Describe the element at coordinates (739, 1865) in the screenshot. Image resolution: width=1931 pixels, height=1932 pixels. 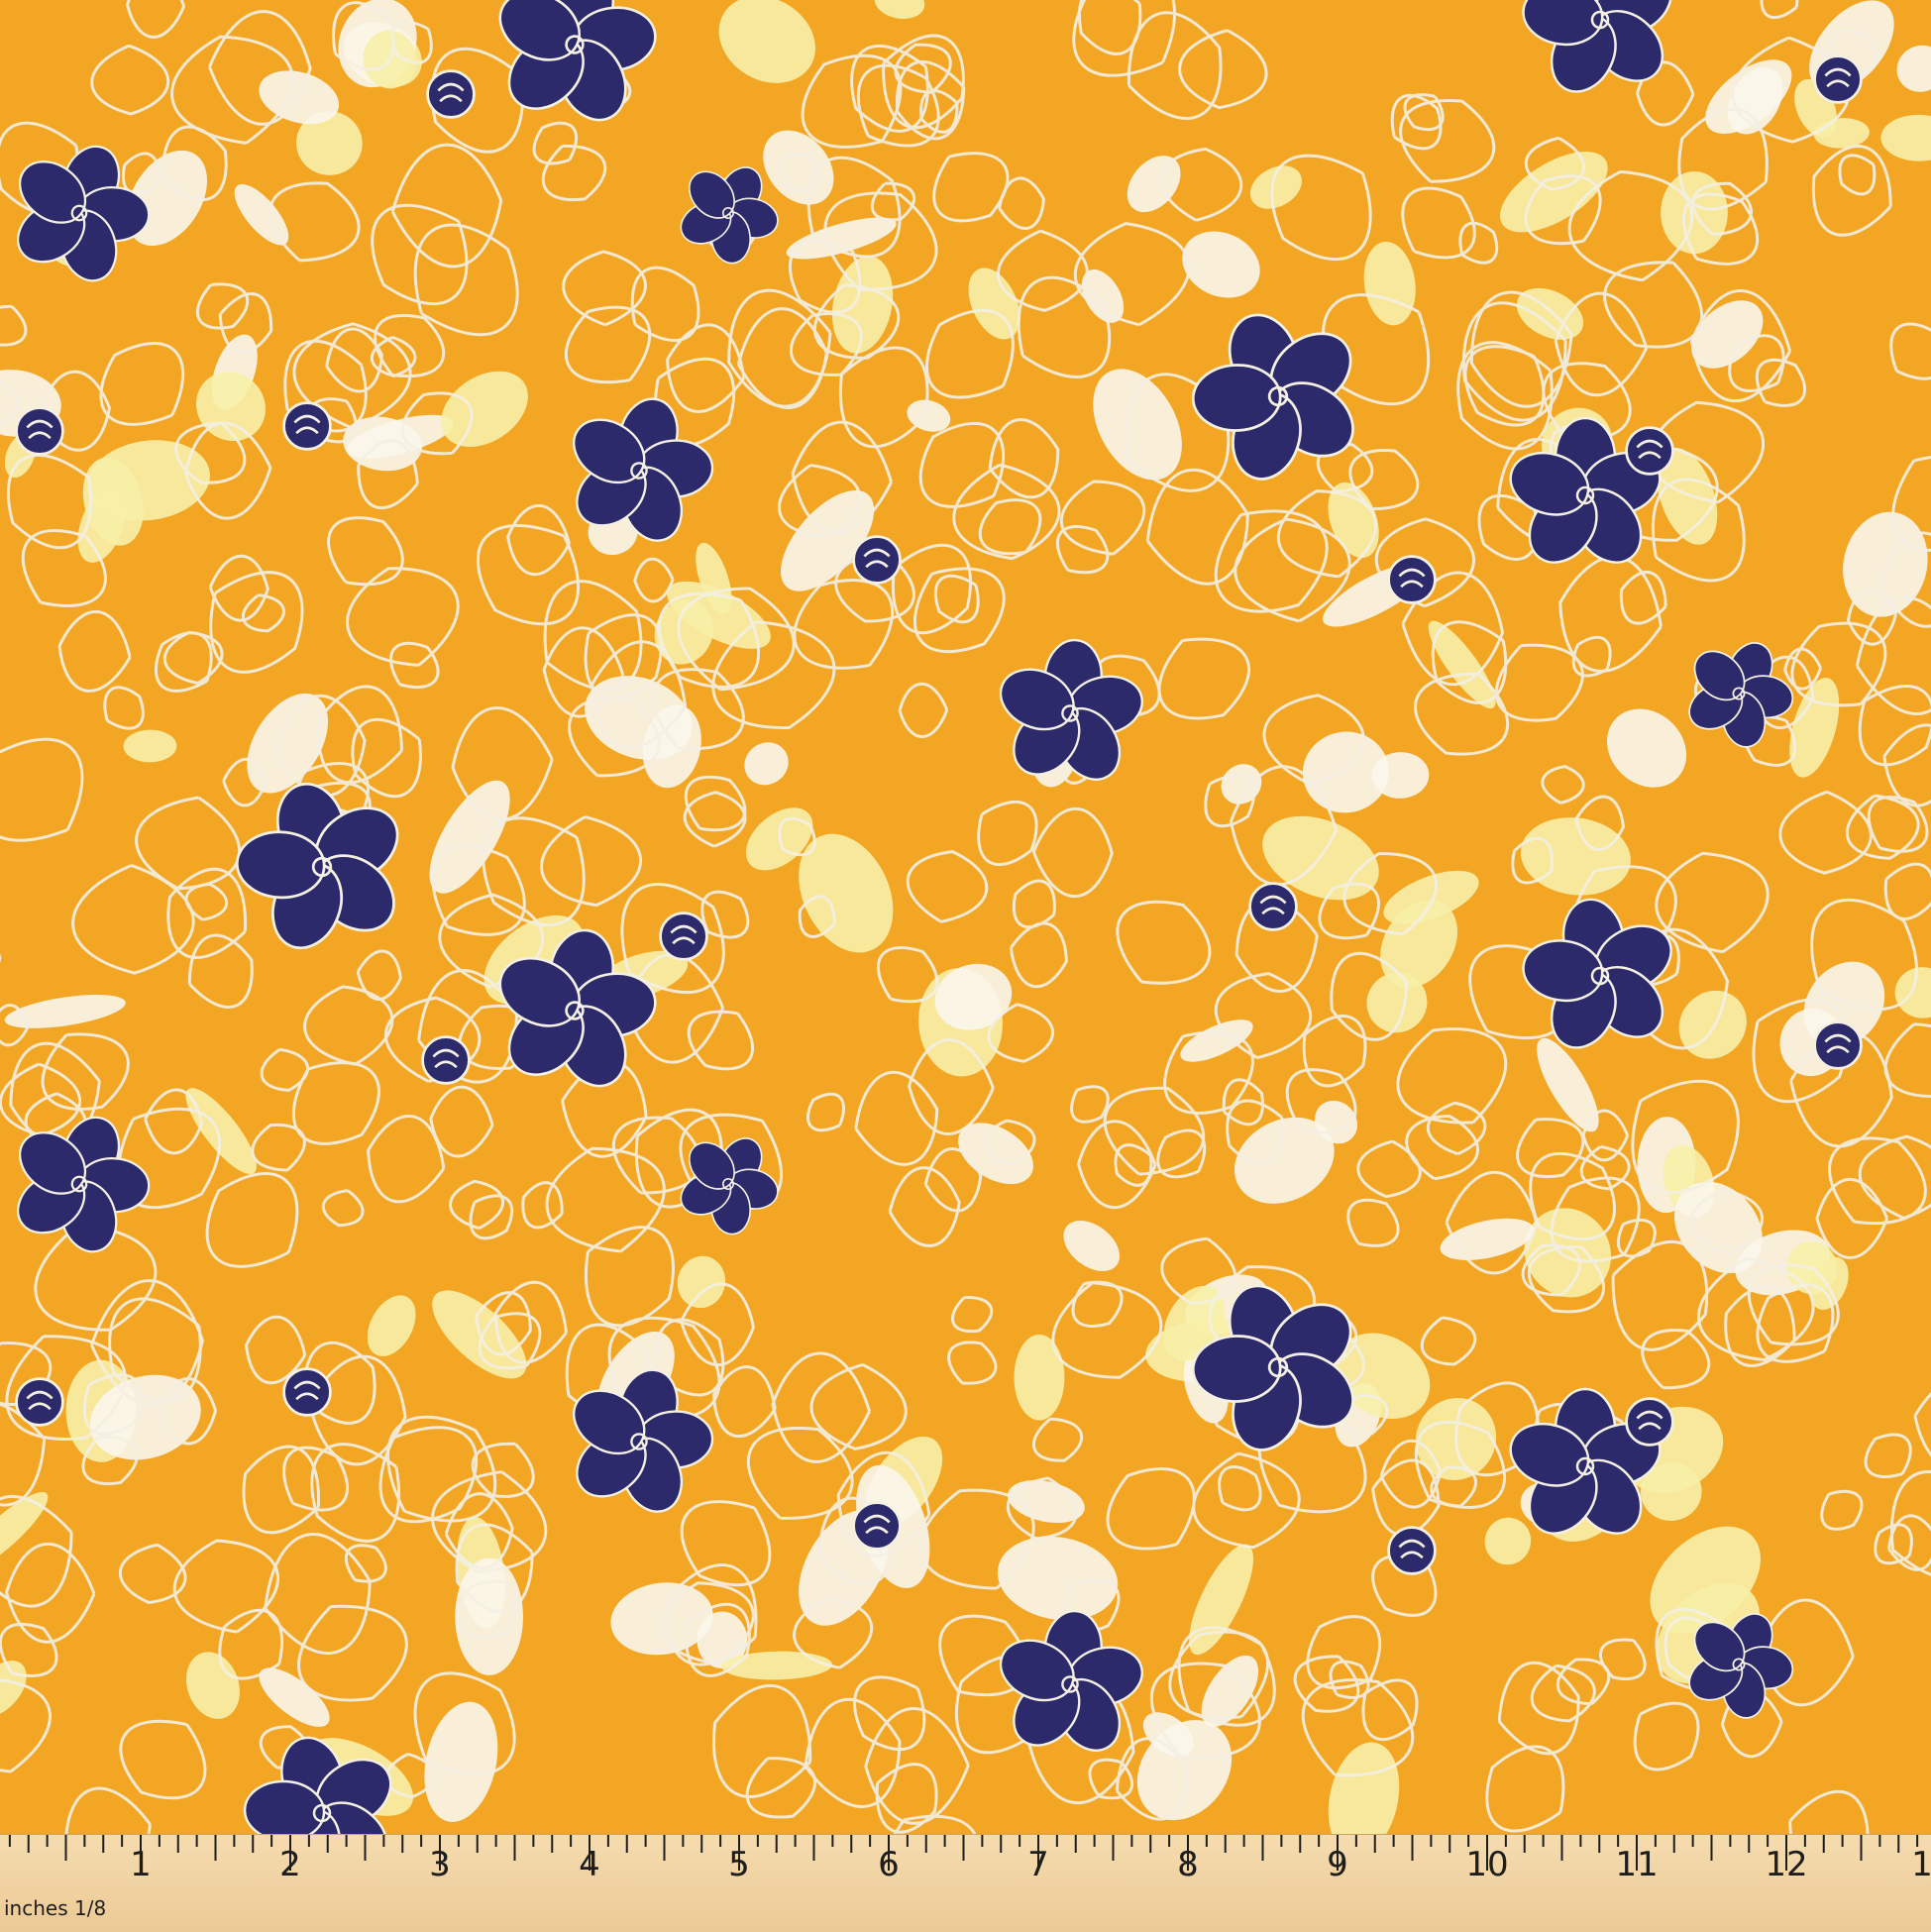
I see `ruler-number: 5` at that location.